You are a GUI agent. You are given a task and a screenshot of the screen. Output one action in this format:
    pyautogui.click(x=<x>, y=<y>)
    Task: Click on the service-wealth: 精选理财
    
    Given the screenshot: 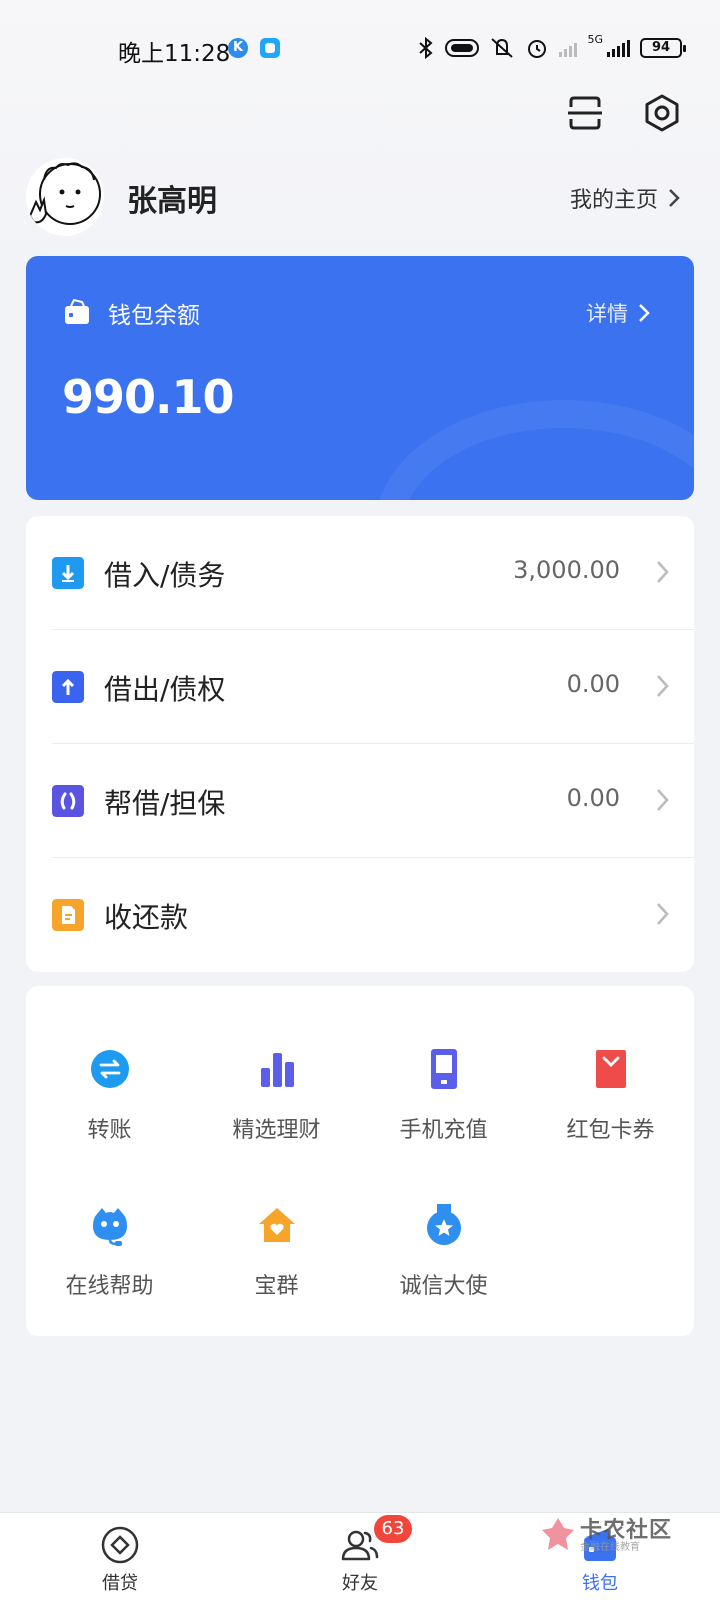 What is the action you would take?
    pyautogui.click(x=276, y=1108)
    